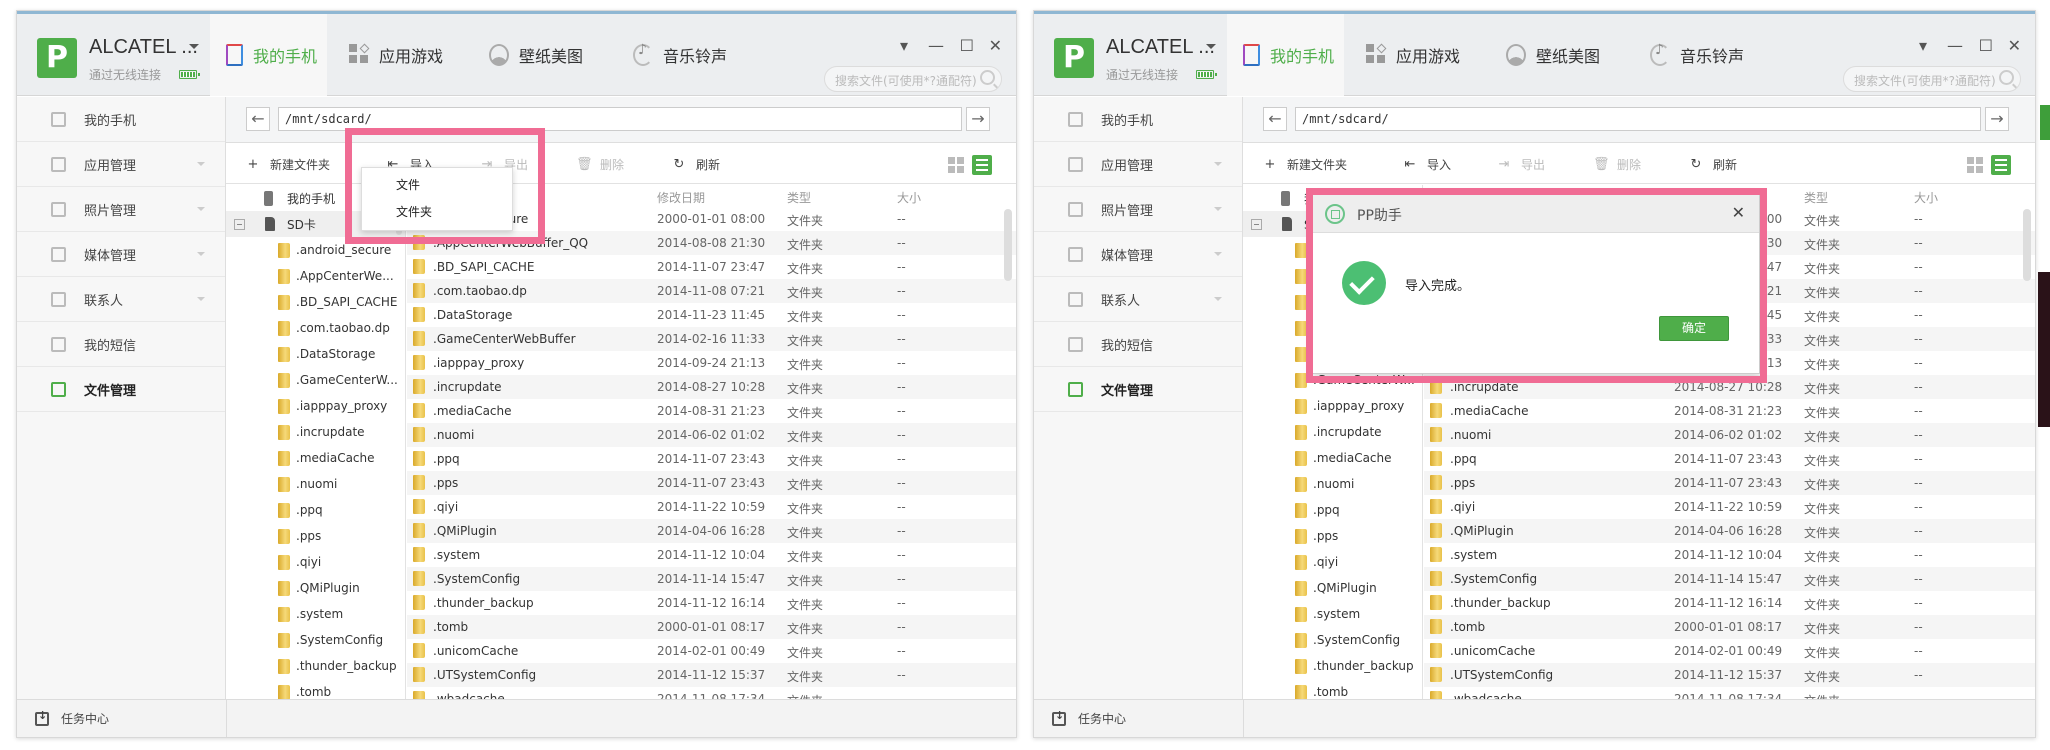  What do you see at coordinates (315, 250) in the screenshot?
I see `tree-item-folder: .android_secure` at bounding box center [315, 250].